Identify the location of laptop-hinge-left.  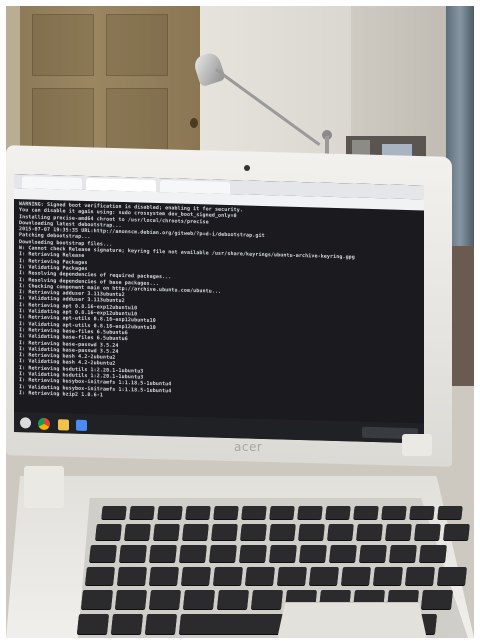
(44, 487).